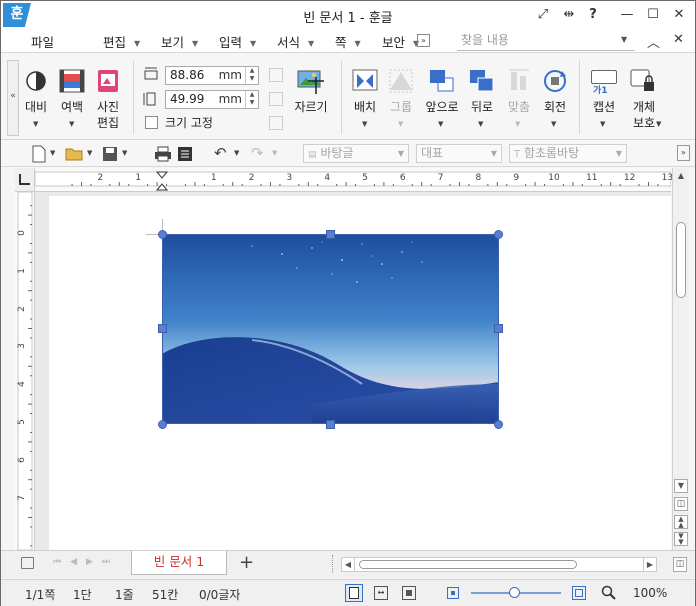  I want to click on menu-format-label: 서식, so click(289, 42).